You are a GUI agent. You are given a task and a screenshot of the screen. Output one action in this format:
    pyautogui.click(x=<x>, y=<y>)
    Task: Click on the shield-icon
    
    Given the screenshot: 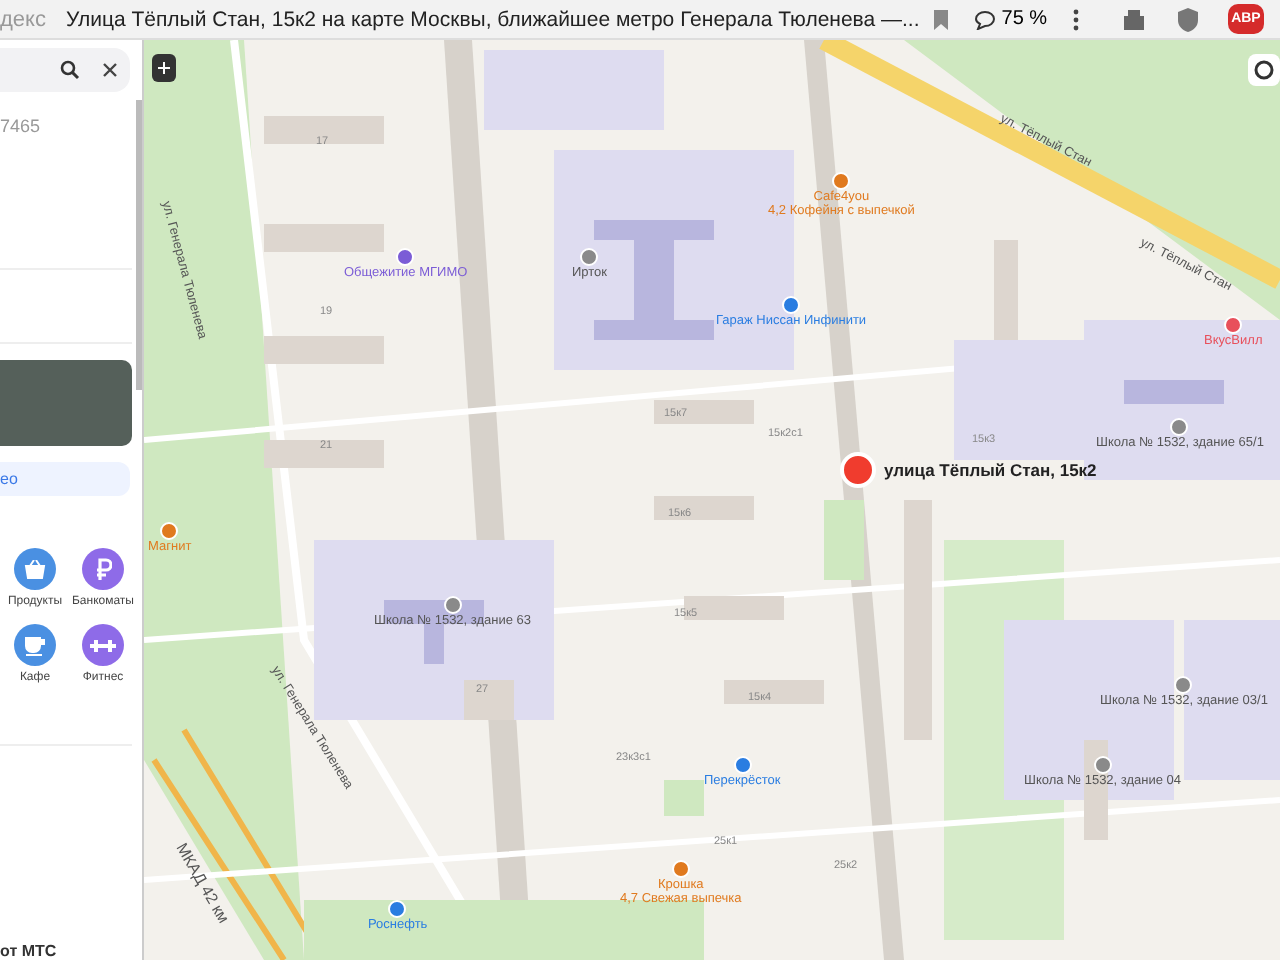 What is the action you would take?
    pyautogui.click(x=1187, y=19)
    